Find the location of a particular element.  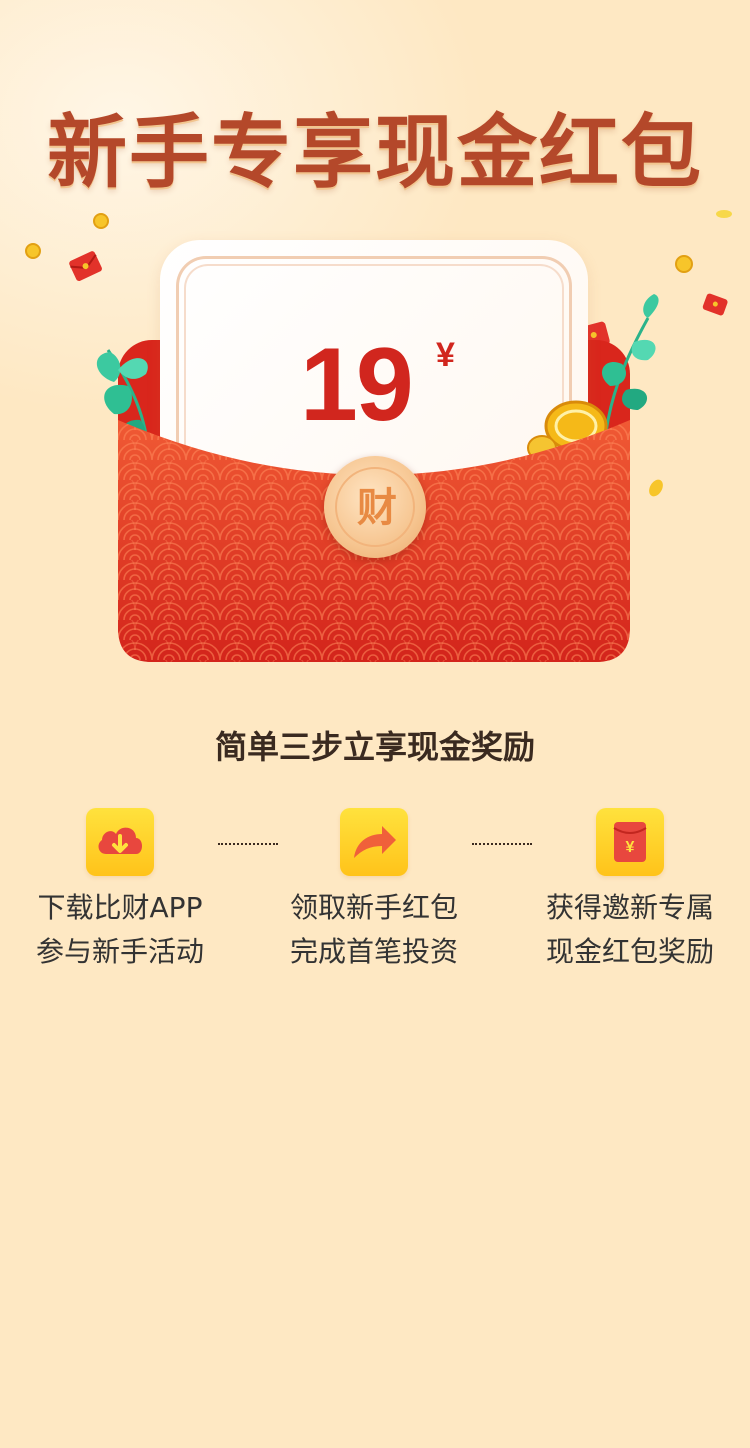

step-line2: 参与新手活动 is located at coordinates (119, 951).